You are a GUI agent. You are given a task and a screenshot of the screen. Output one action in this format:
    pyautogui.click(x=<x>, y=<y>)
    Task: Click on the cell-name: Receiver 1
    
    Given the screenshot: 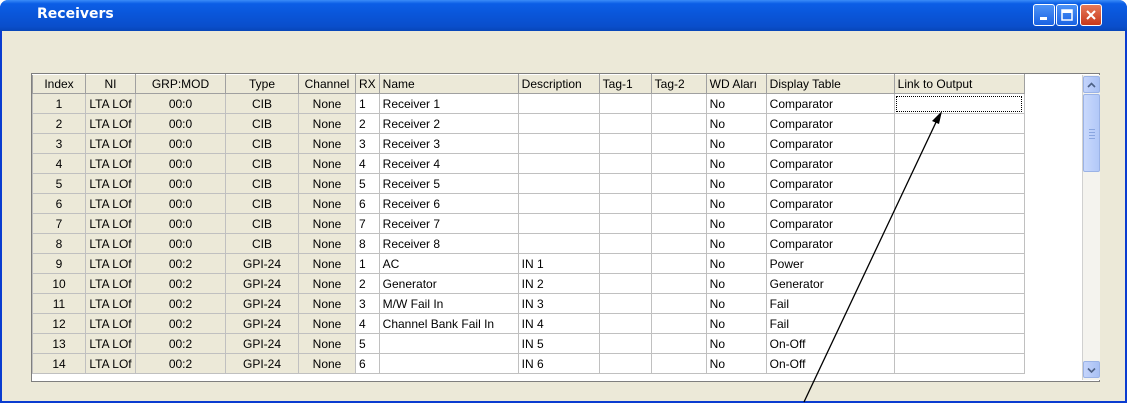 What is the action you would take?
    pyautogui.click(x=448, y=103)
    